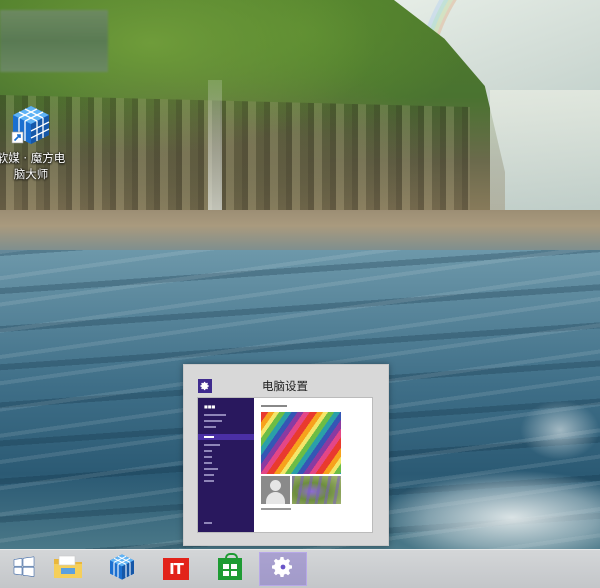  I want to click on taskbar-pc-settings, so click(283, 569).